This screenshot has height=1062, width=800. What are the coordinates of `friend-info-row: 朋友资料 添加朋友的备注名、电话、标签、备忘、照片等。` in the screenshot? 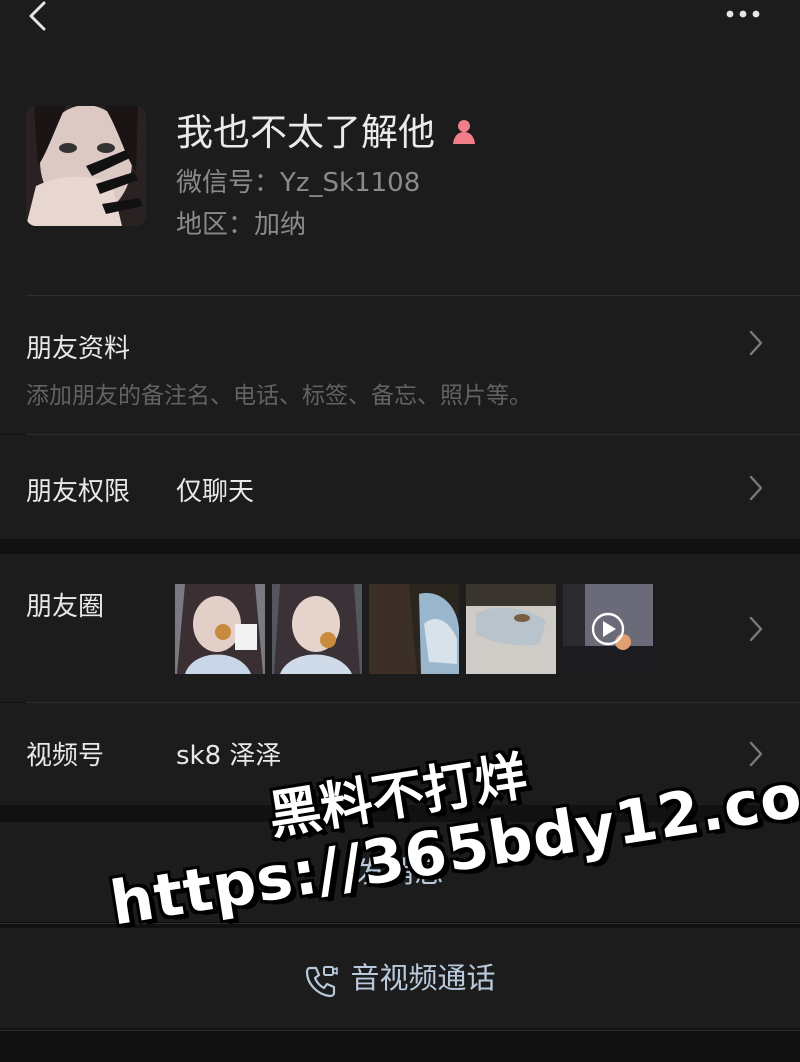 It's located at (400, 365).